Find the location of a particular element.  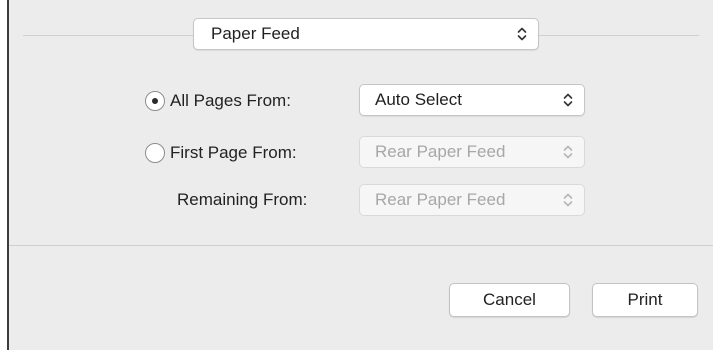

print-button: Print is located at coordinates (645, 300).